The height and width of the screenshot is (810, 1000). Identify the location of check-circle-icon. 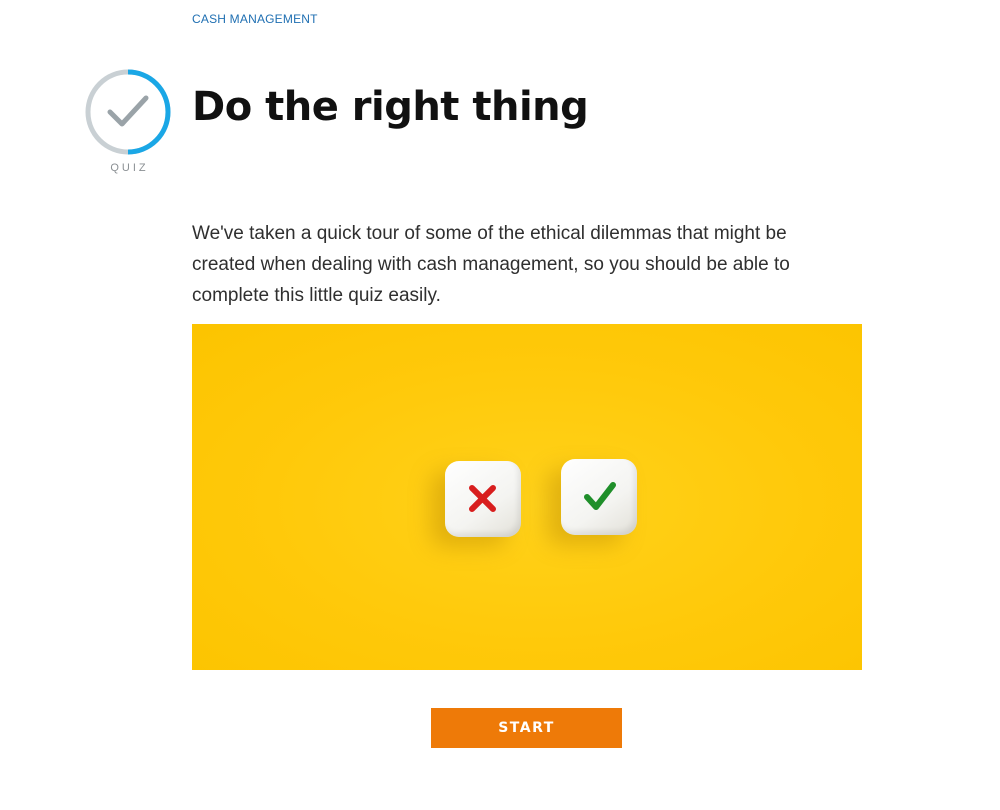
(128, 112).